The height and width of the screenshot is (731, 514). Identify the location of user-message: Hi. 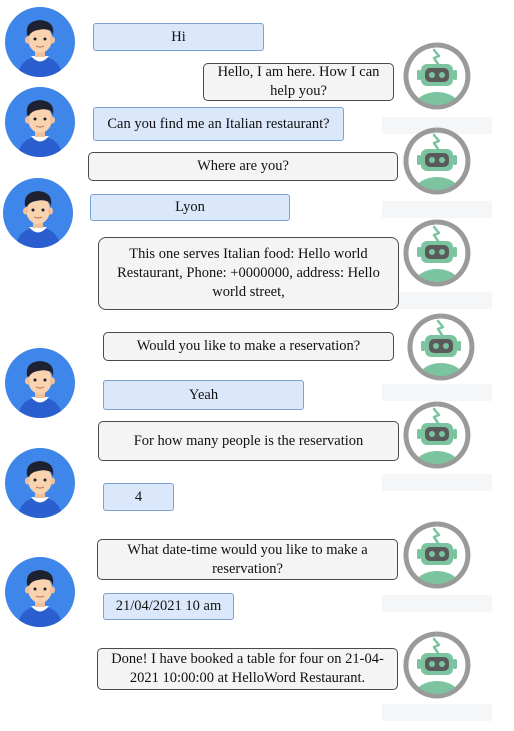
(178, 37).